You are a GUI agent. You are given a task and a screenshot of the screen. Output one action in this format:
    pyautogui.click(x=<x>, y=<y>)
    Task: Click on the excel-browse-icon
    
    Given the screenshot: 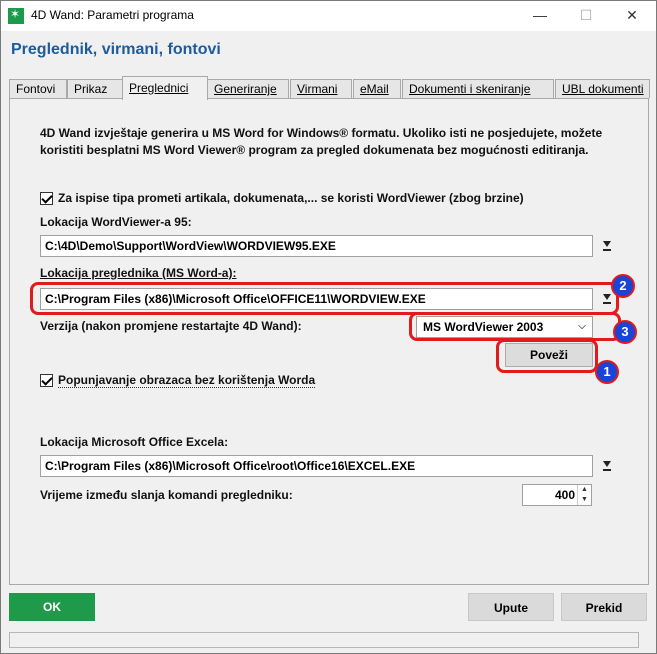 What is the action you would take?
    pyautogui.click(x=607, y=466)
    